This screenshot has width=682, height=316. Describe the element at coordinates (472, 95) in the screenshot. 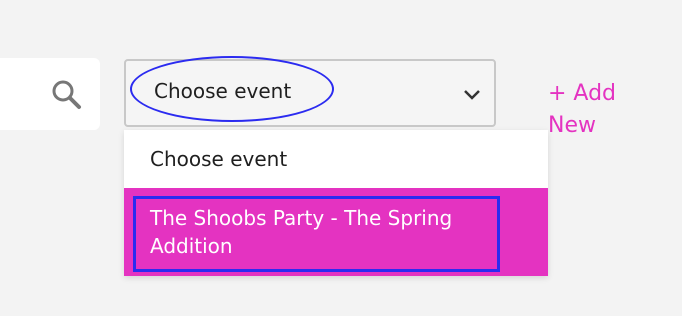

I see `chevron-down-icon` at that location.